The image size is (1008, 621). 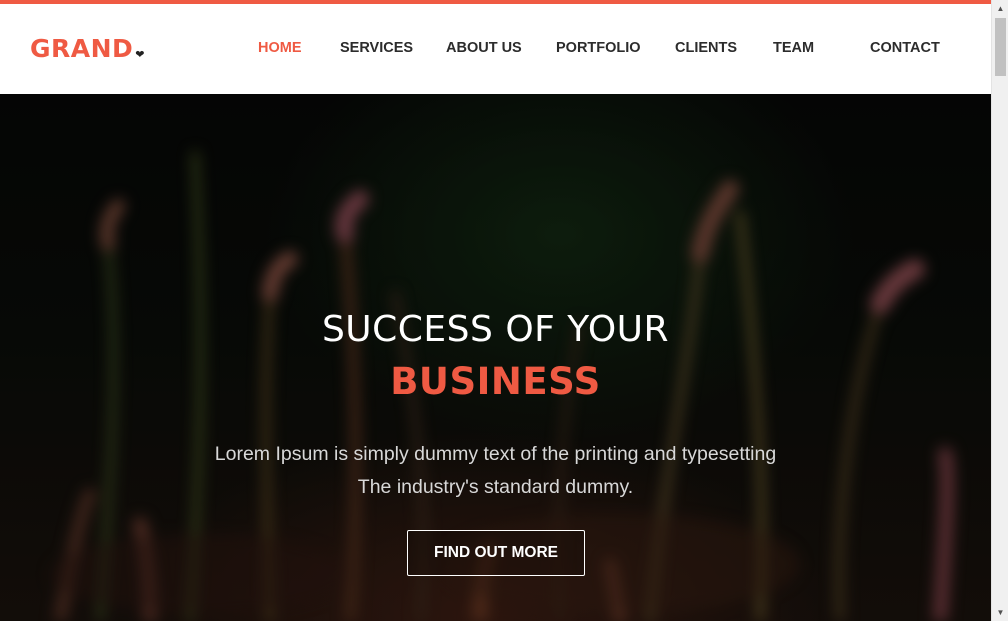 What do you see at coordinates (495, 329) in the screenshot?
I see `hero-title: SUCCESS OF YOUR` at bounding box center [495, 329].